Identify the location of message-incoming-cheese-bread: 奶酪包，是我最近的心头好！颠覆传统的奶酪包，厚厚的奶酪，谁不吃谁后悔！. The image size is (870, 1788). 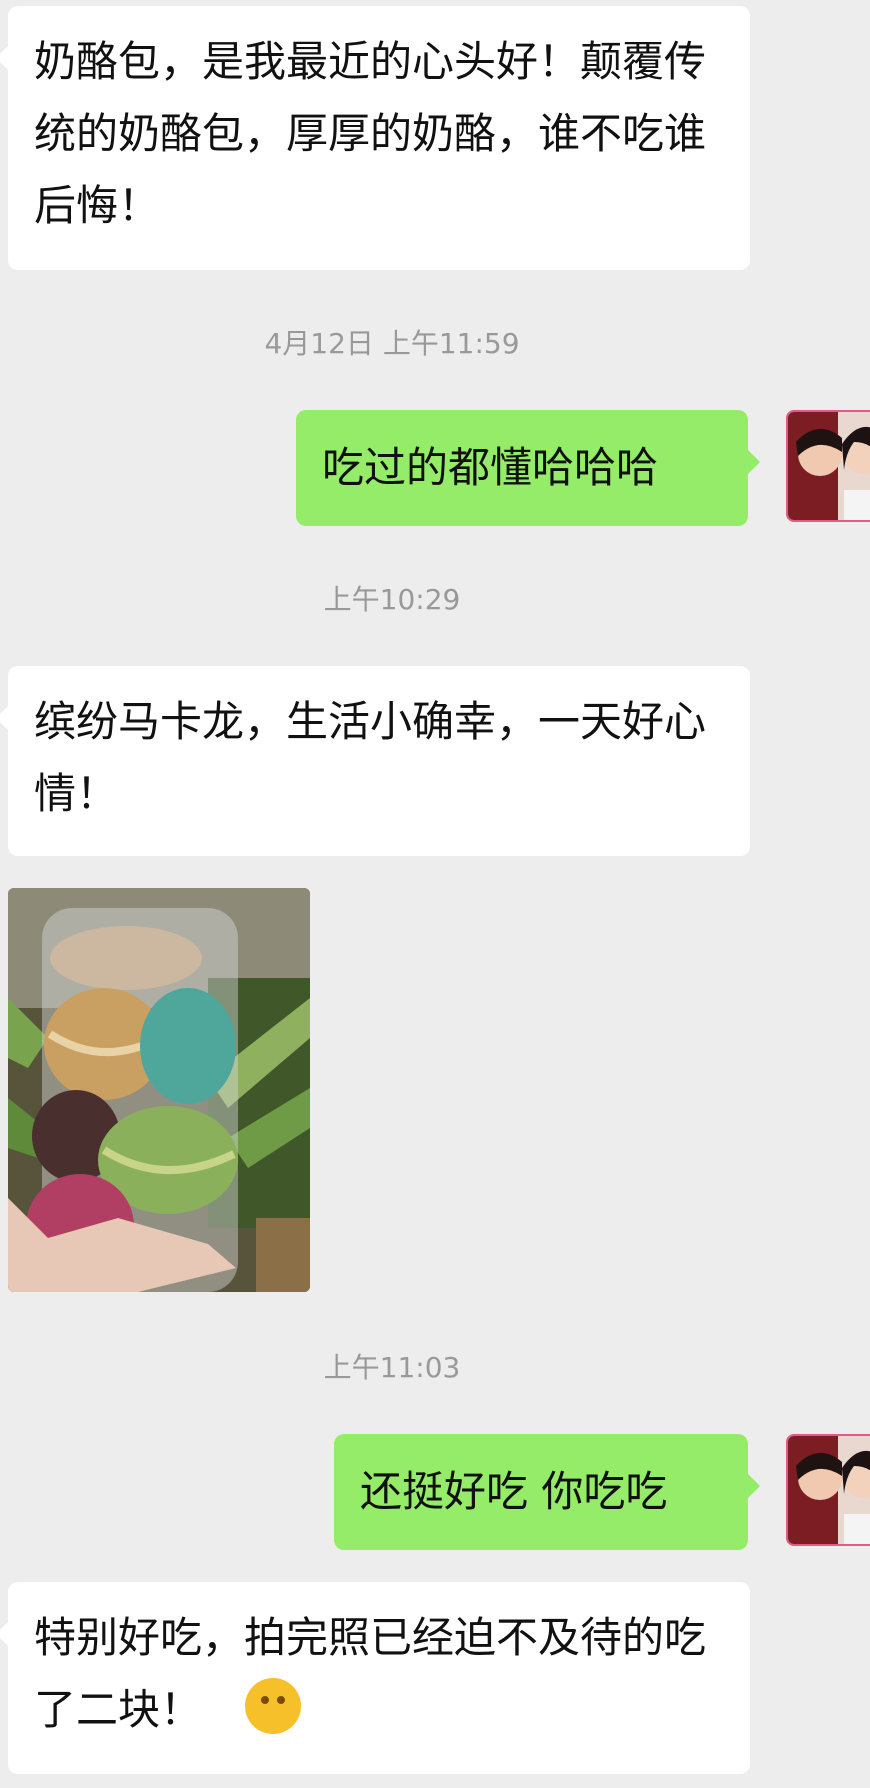
(375, 138).